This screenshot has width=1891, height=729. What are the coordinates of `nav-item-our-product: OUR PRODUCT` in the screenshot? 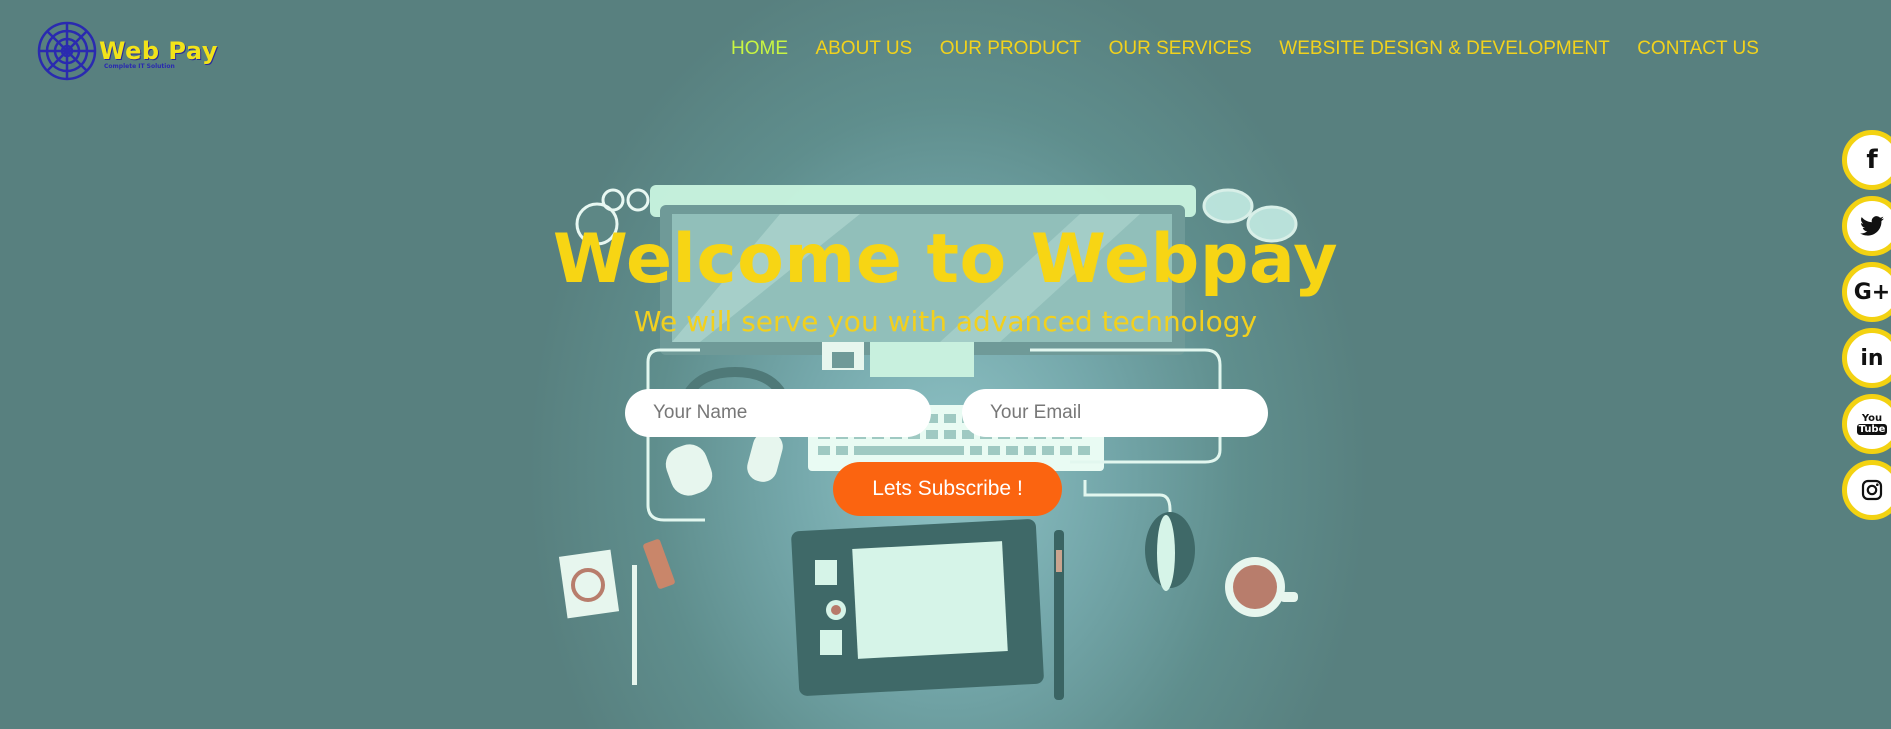 It's located at (1010, 49).